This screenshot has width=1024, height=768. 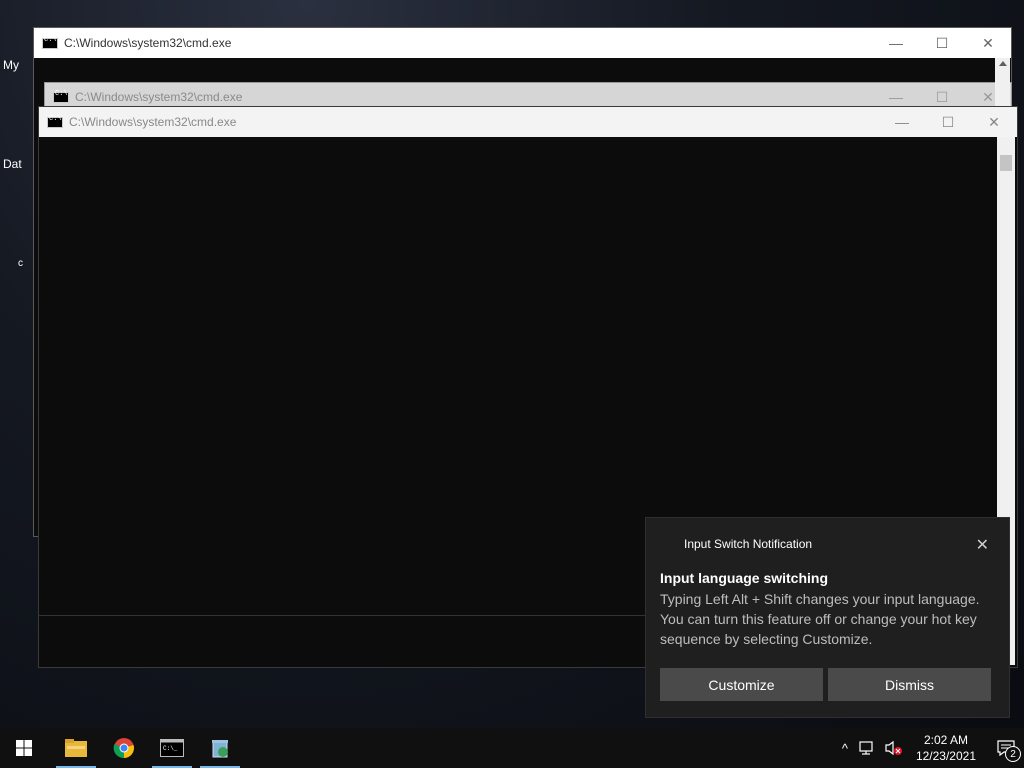 I want to click on svg-text: C:\_, so click(x=170, y=748).